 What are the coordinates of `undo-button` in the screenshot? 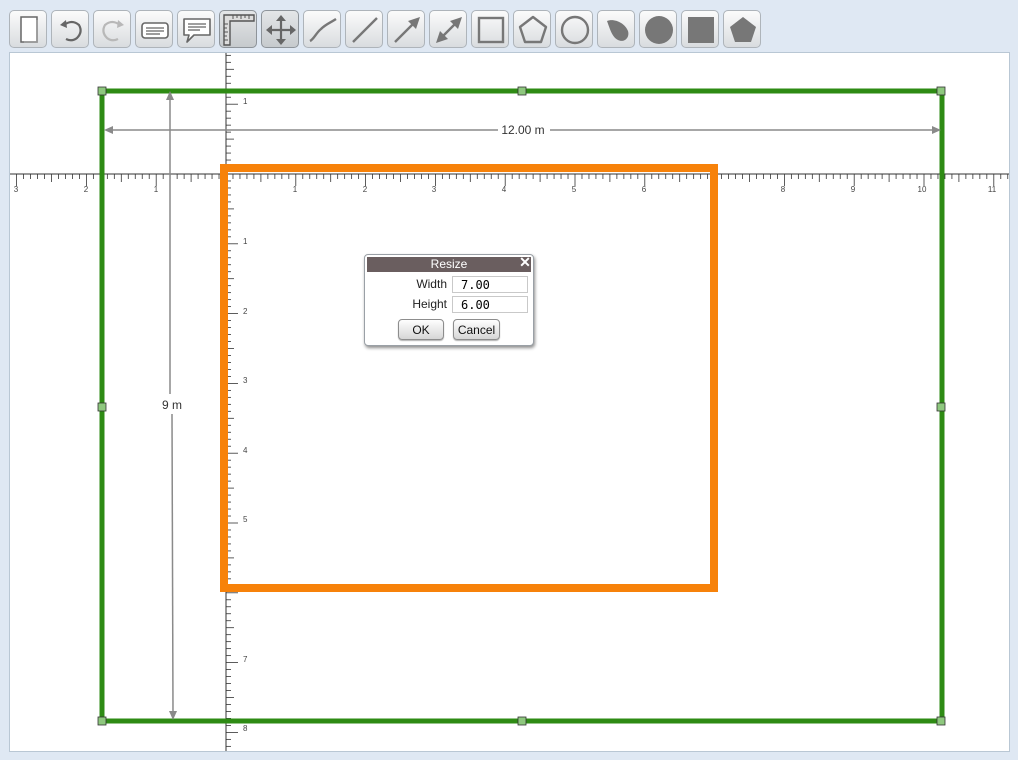 It's located at (70, 29).